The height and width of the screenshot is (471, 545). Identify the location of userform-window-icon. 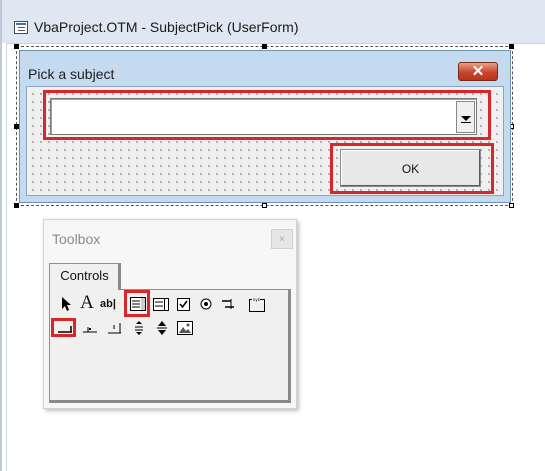
(21, 27).